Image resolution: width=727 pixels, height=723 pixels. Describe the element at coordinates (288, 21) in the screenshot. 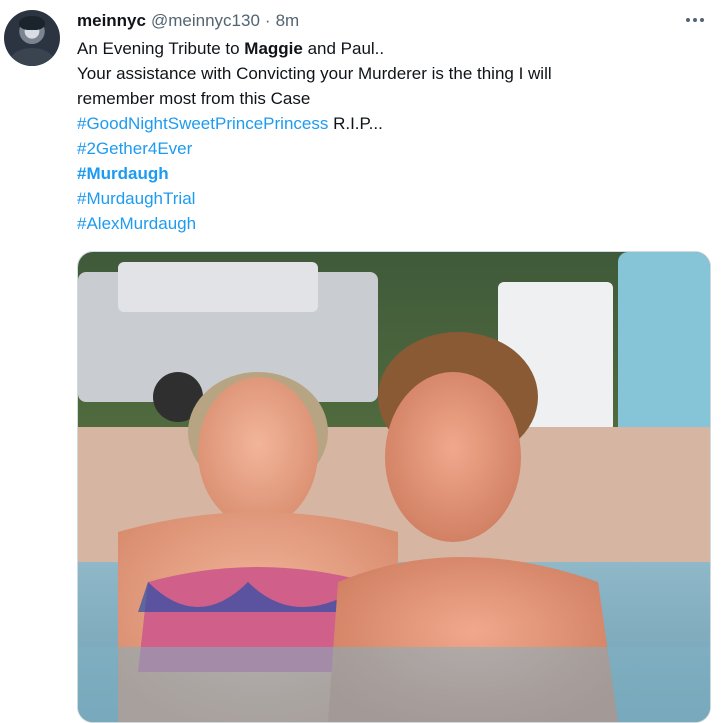

I see `tweet-timestamp: 8m` at that location.